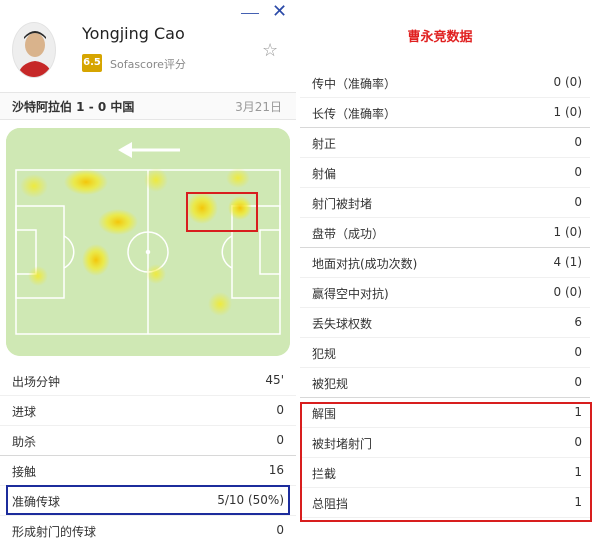  What do you see at coordinates (222, 212) in the screenshot?
I see `heatmap-highlight-box` at bounding box center [222, 212].